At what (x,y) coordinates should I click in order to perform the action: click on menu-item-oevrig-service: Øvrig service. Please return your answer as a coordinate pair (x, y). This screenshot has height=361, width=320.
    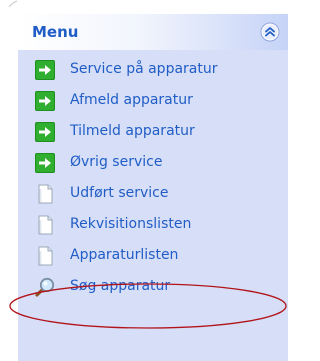
    Looking at the image, I should click on (153, 162).